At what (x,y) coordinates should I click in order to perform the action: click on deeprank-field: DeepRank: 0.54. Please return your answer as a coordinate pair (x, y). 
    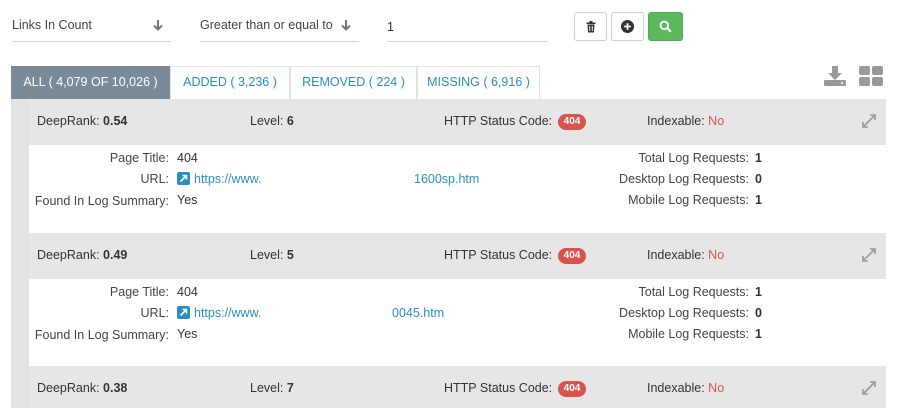
    Looking at the image, I should click on (82, 121).